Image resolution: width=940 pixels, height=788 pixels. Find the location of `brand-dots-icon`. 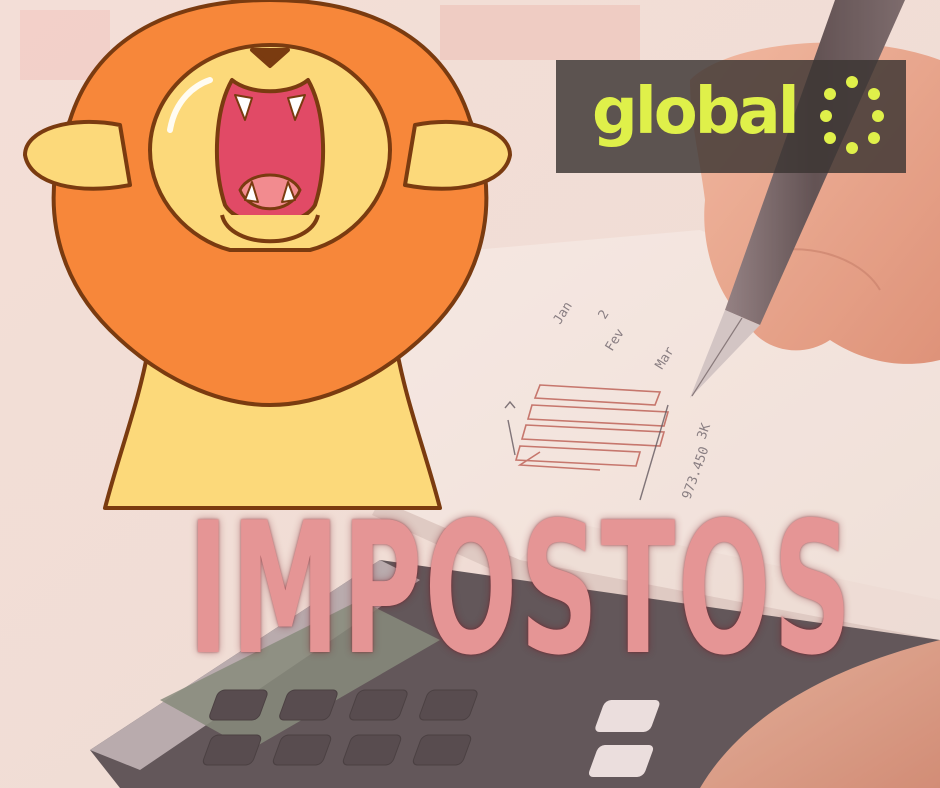

brand-dots-icon is located at coordinates (852, 115).